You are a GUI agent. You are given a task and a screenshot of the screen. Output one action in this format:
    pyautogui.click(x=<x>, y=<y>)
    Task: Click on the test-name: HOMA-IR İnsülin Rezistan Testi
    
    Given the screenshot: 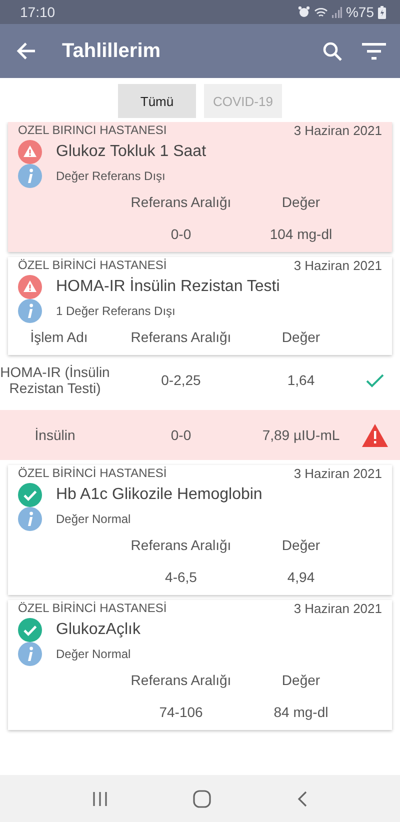 What is the action you would take?
    pyautogui.click(x=168, y=287)
    